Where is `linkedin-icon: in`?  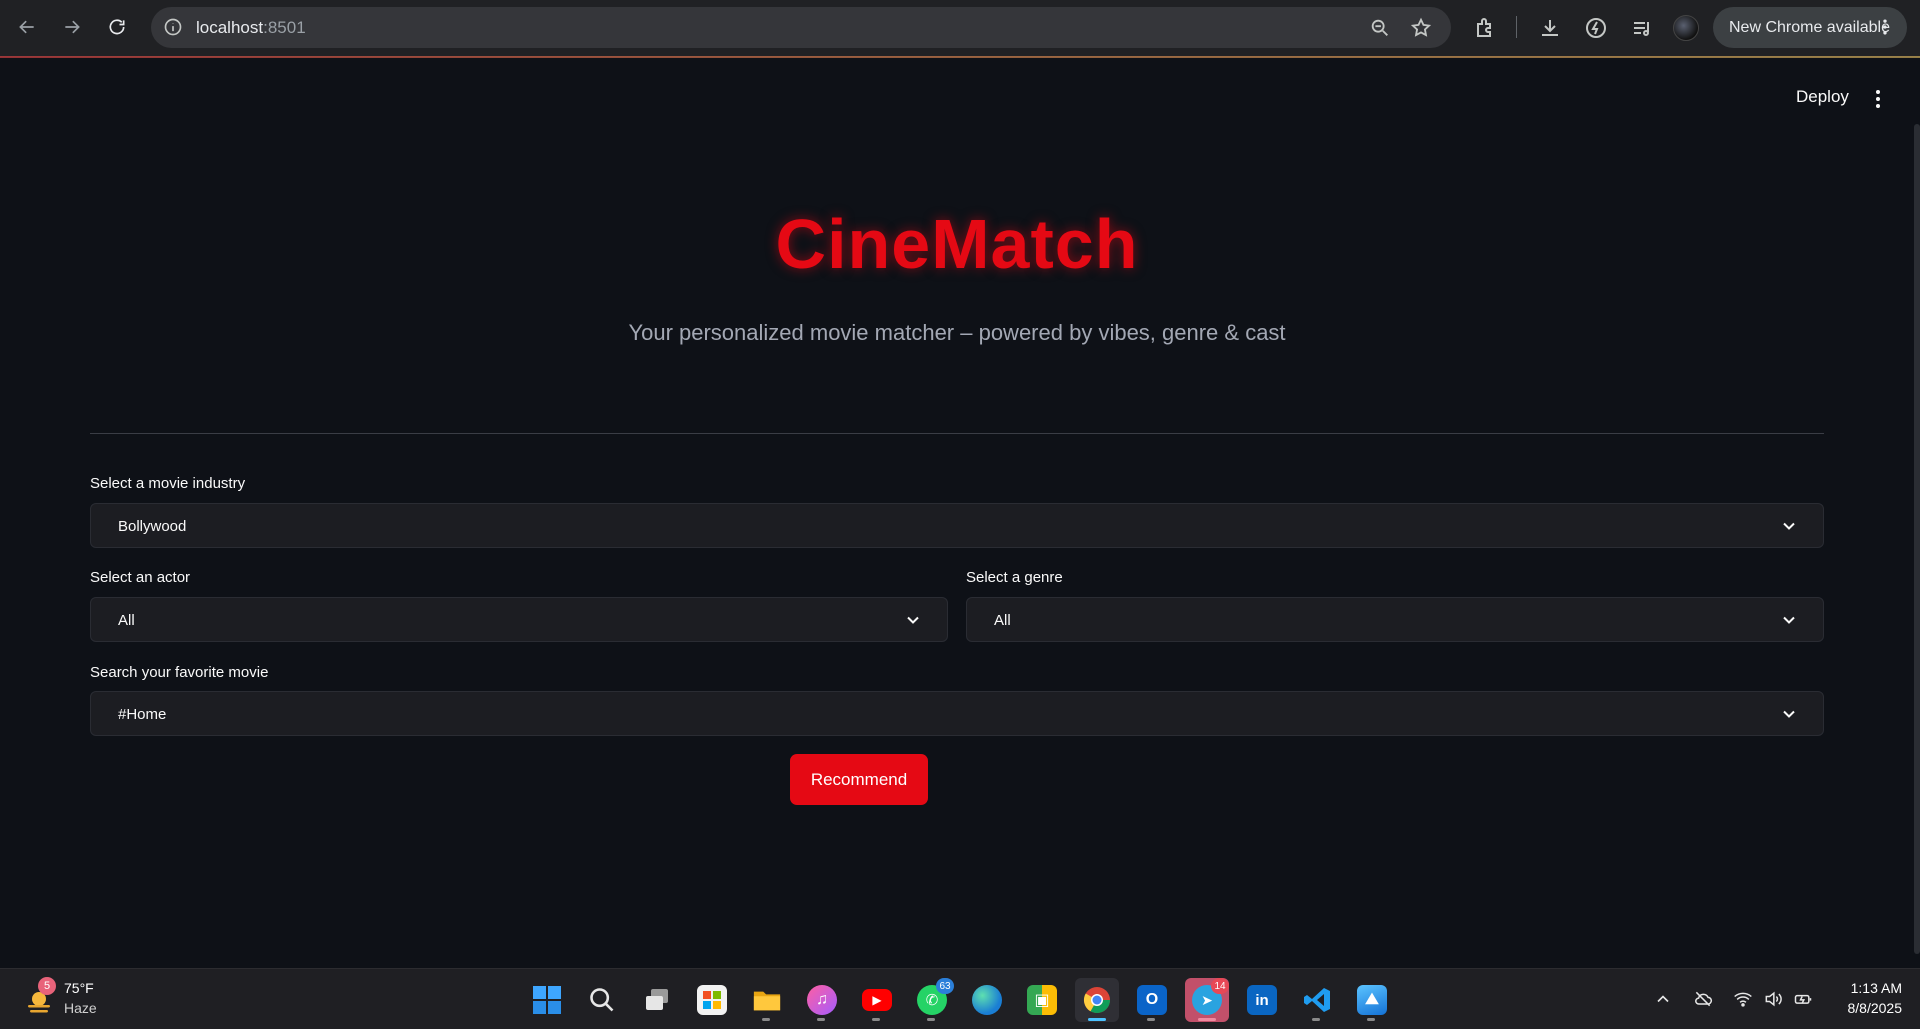
linkedin-icon: in is located at coordinates (1262, 1000).